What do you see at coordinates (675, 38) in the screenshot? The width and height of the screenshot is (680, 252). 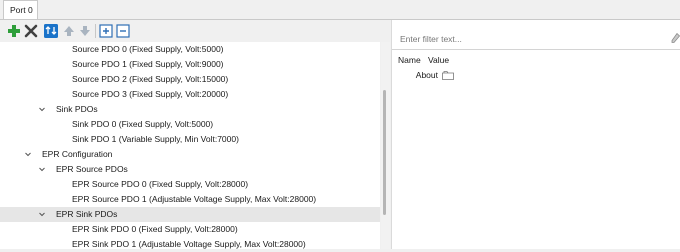 I see `eraser-icon` at bounding box center [675, 38].